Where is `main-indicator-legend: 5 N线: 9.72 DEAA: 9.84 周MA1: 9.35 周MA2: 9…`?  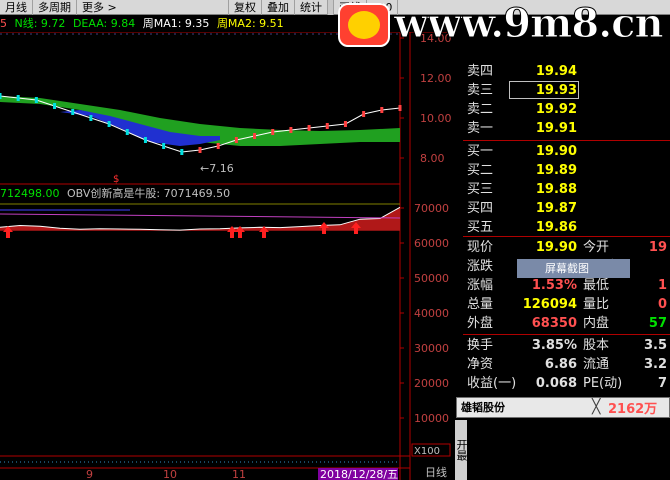
main-indicator-legend: 5 N线: 9.72 DEAA: 9.84 周MA1: 9.35 周MA2: 9… is located at coordinates (144, 24).